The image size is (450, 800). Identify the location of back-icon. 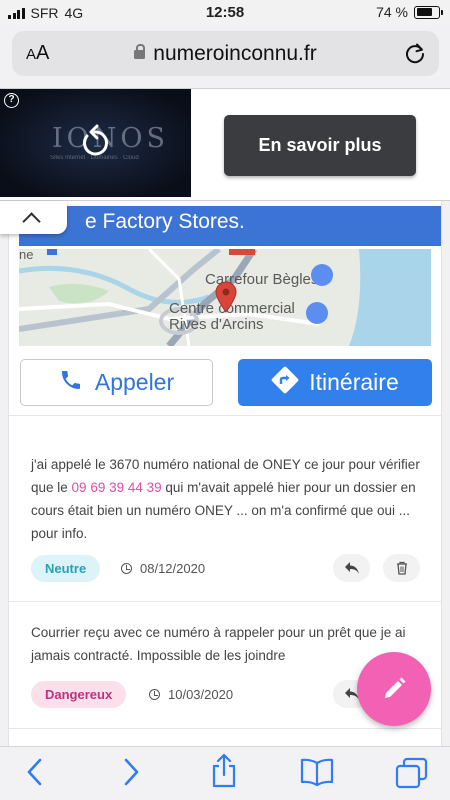
(35, 774).